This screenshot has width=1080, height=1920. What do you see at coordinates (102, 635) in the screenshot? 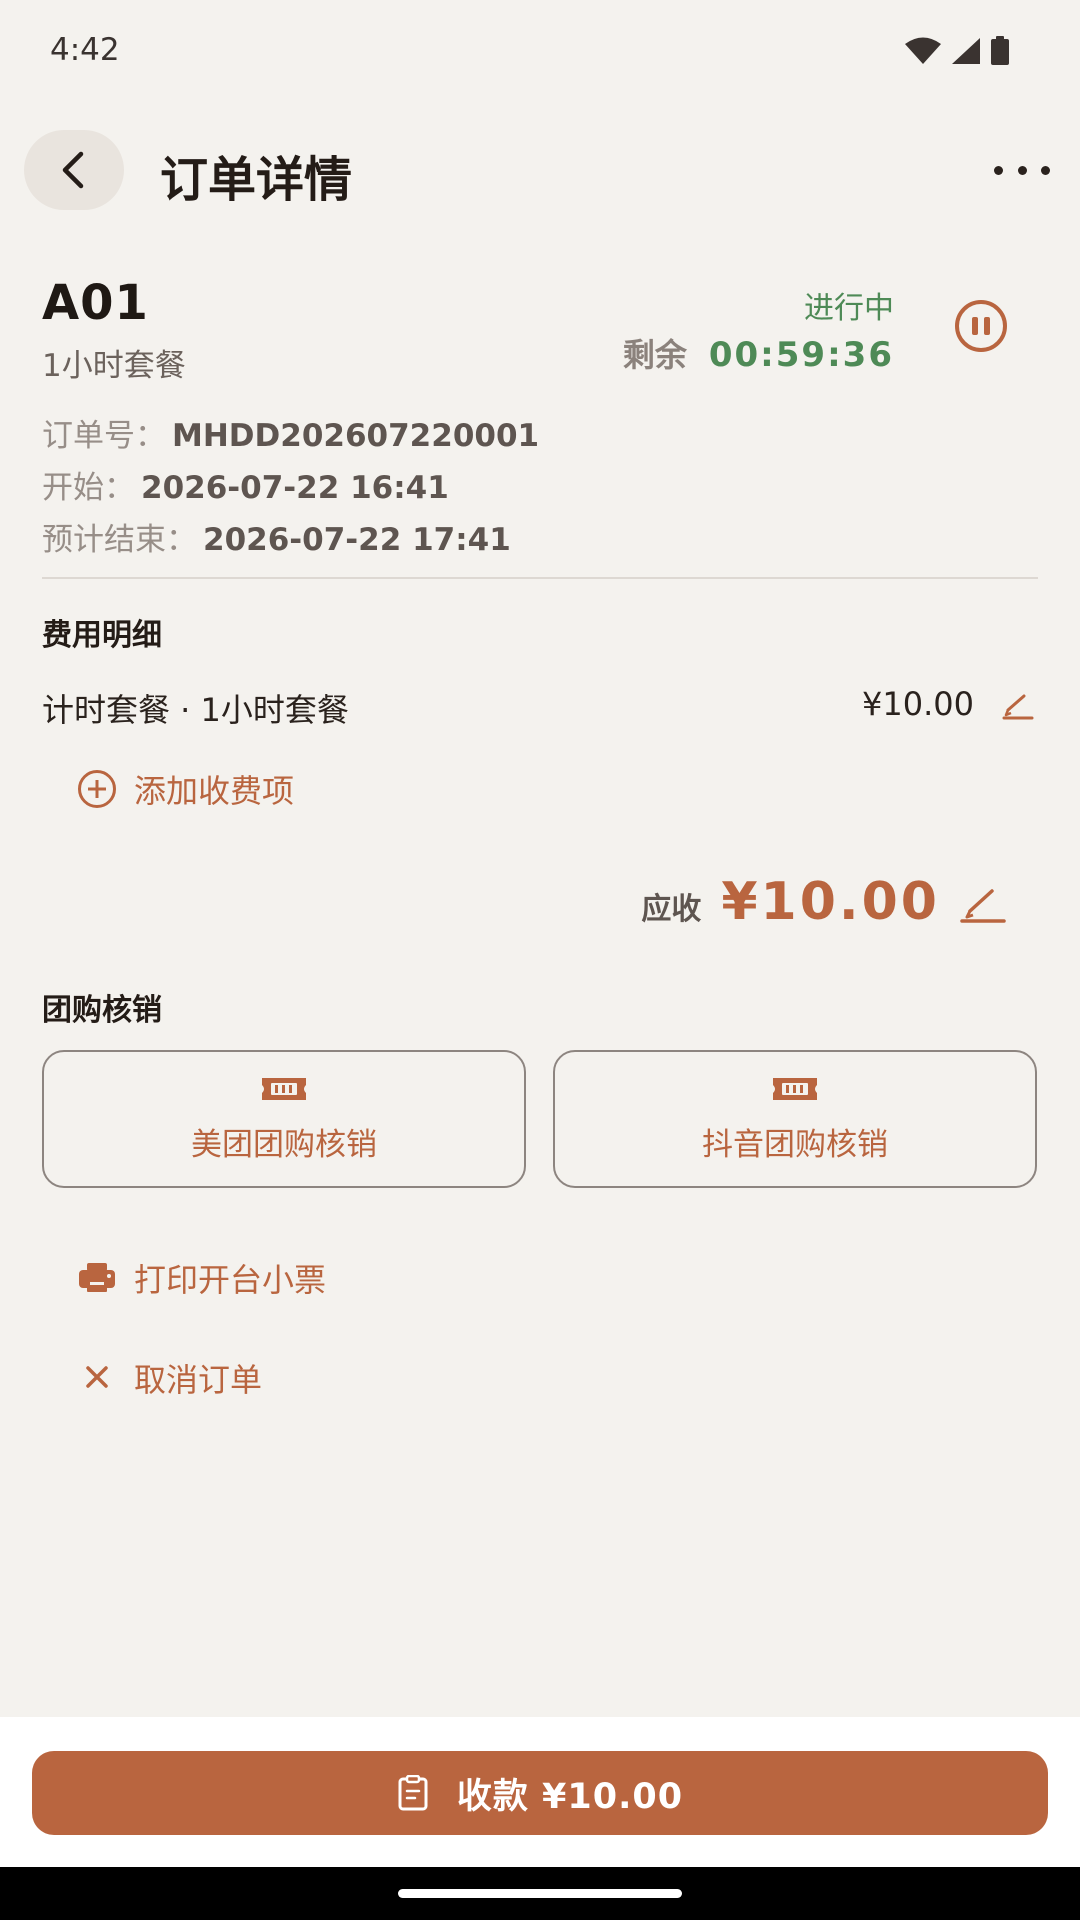
I see `fee-section-title: 费用明细` at bounding box center [102, 635].